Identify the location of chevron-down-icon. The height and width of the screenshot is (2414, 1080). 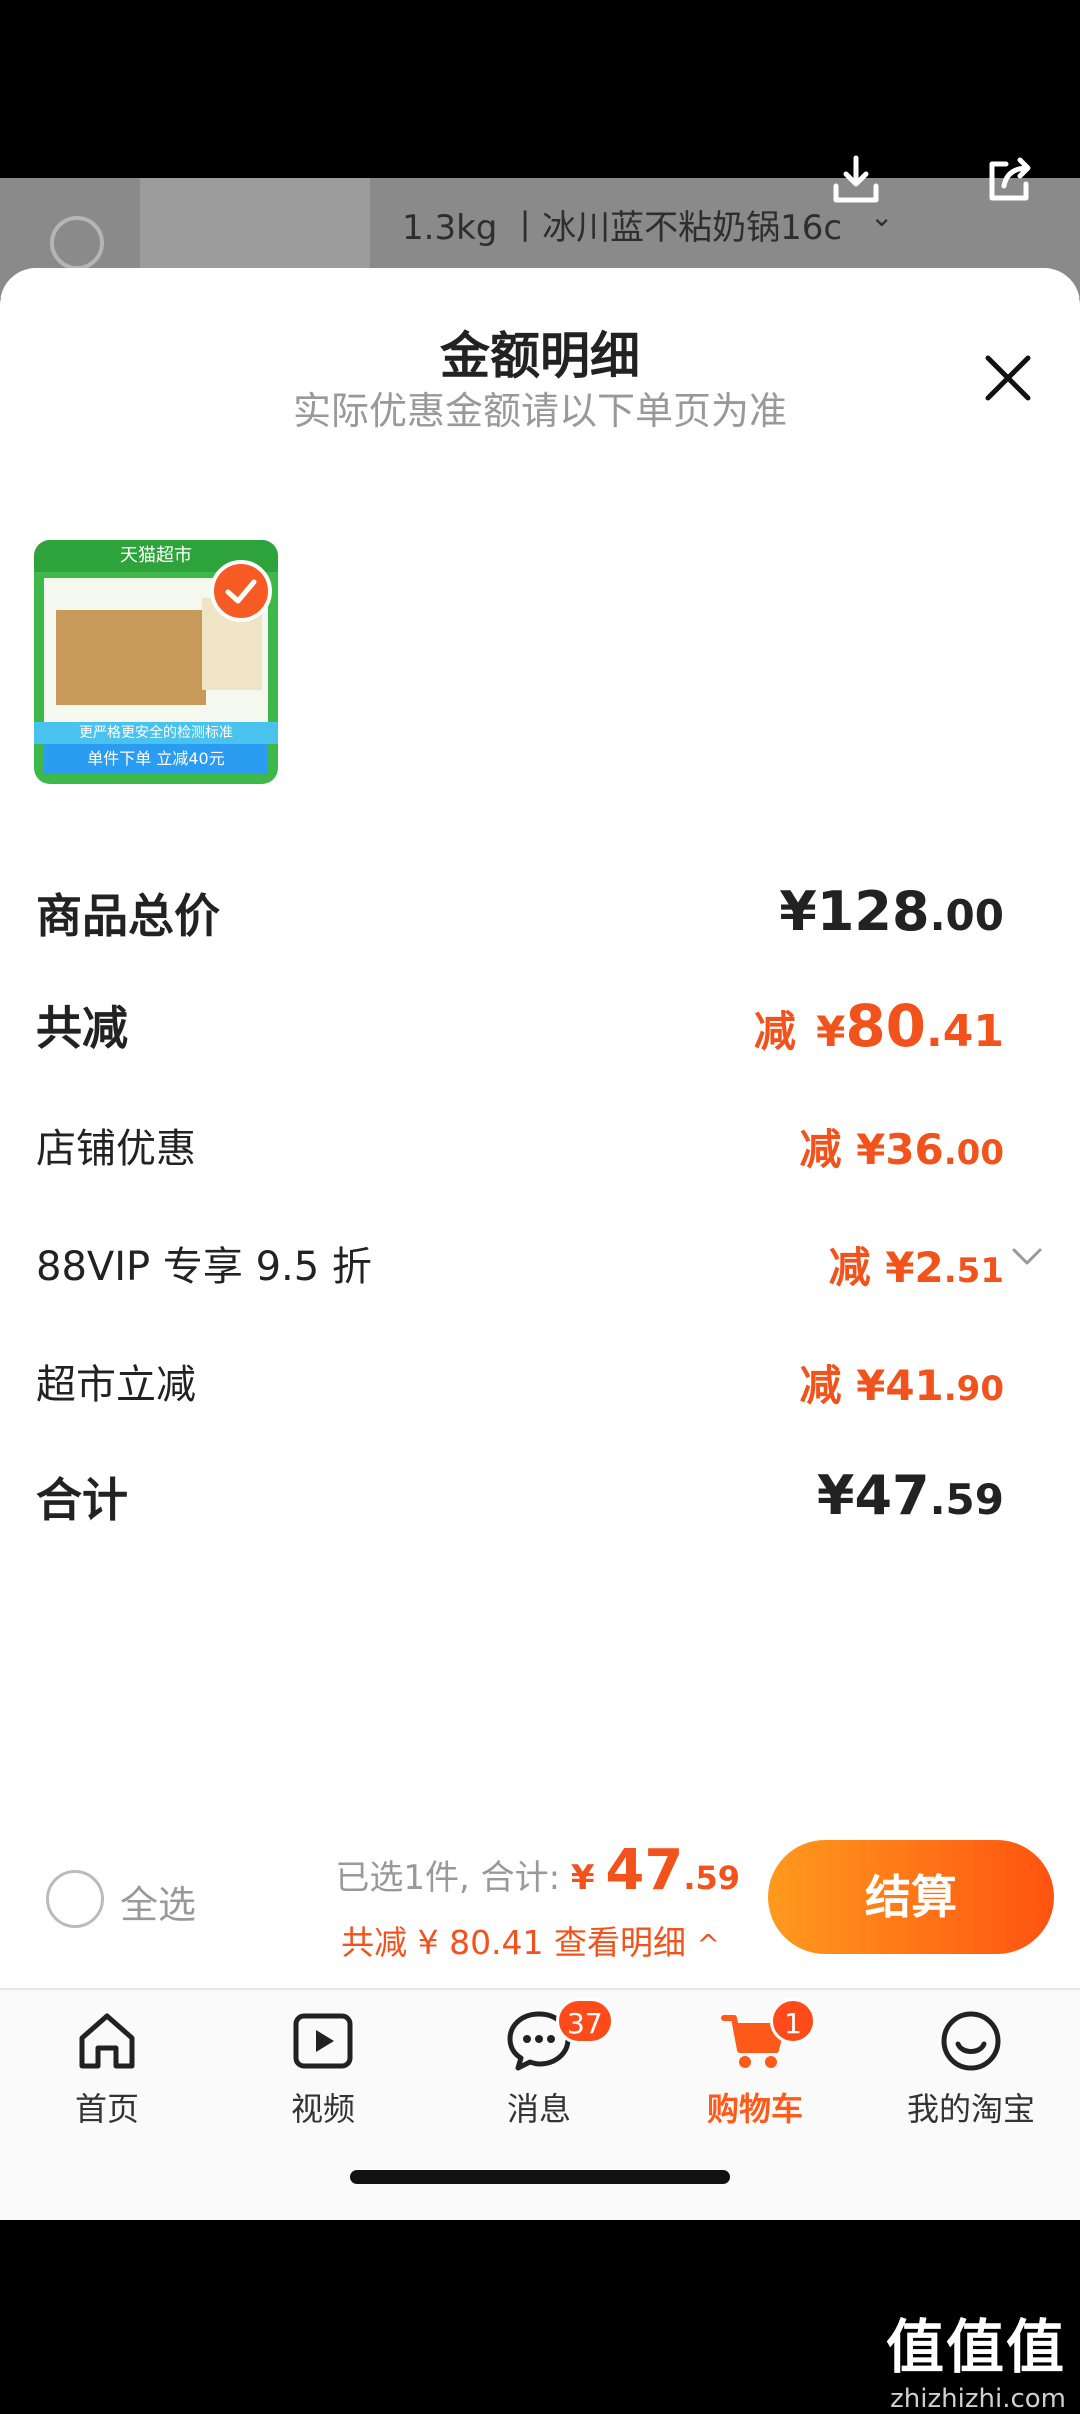
(1027, 1257).